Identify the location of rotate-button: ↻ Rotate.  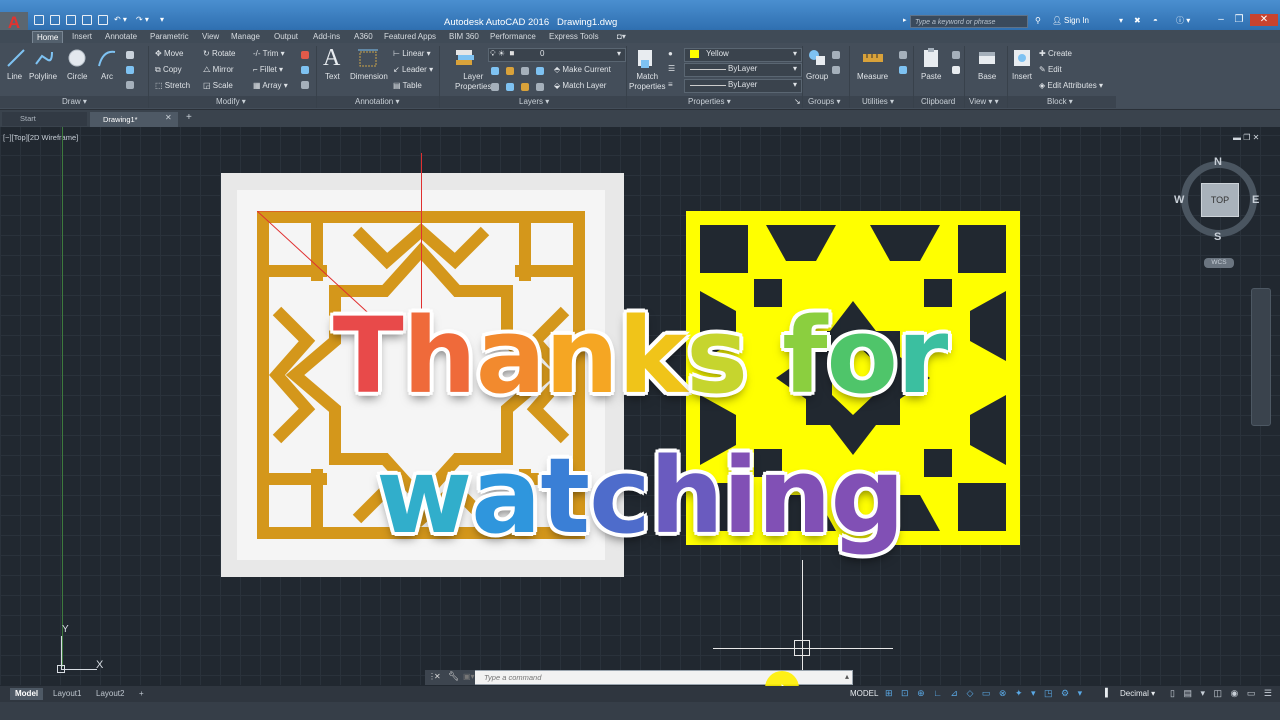
(219, 53).